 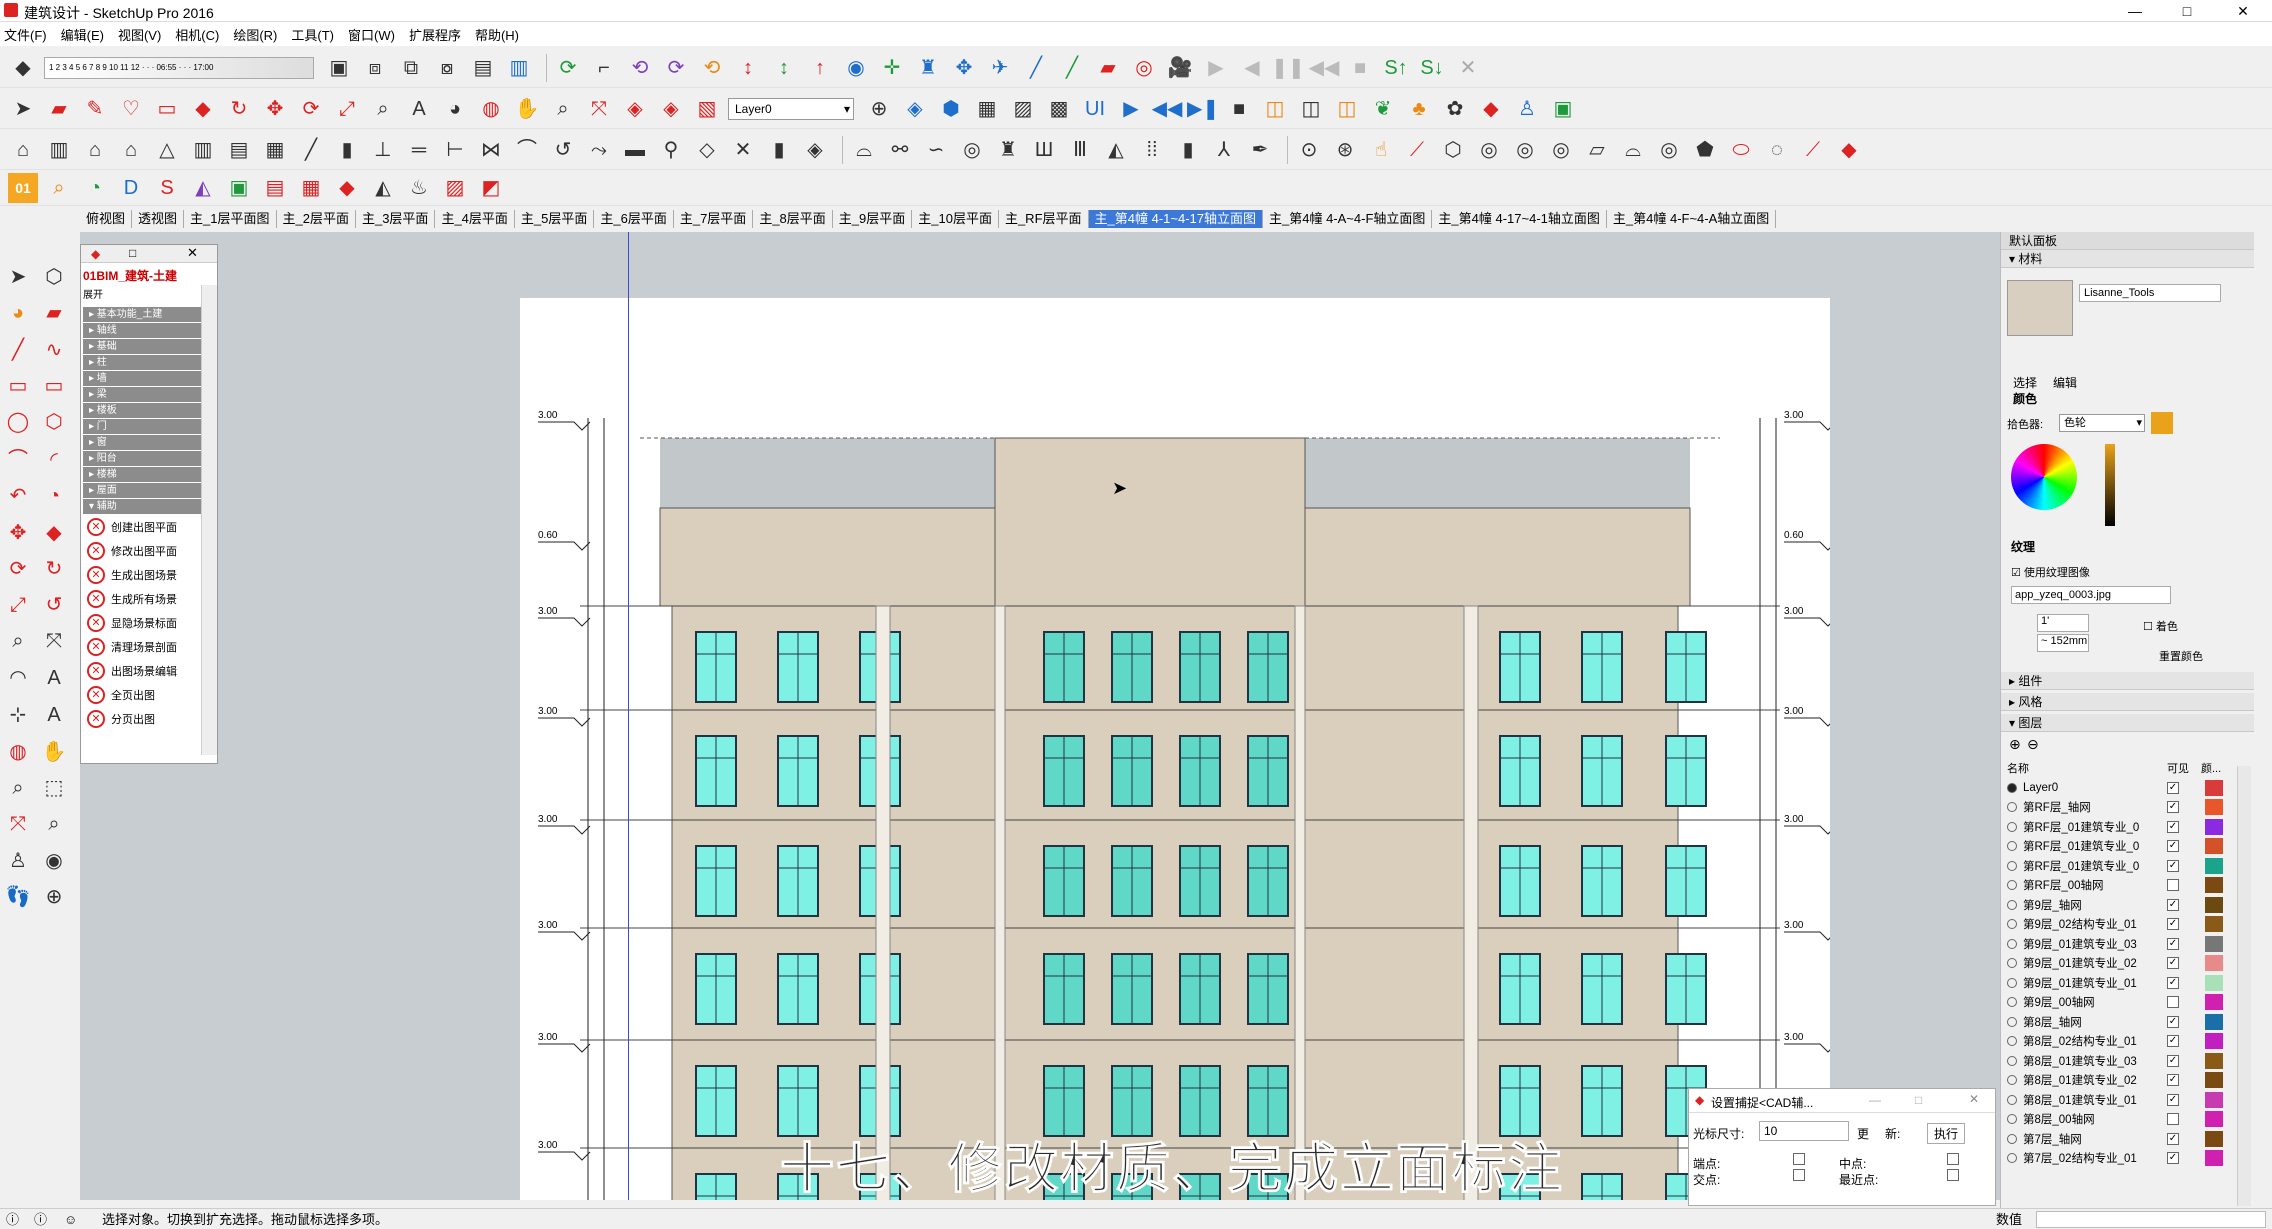 I want to click on zoomwin-tool-icon: ⬚, so click(x=54, y=787).